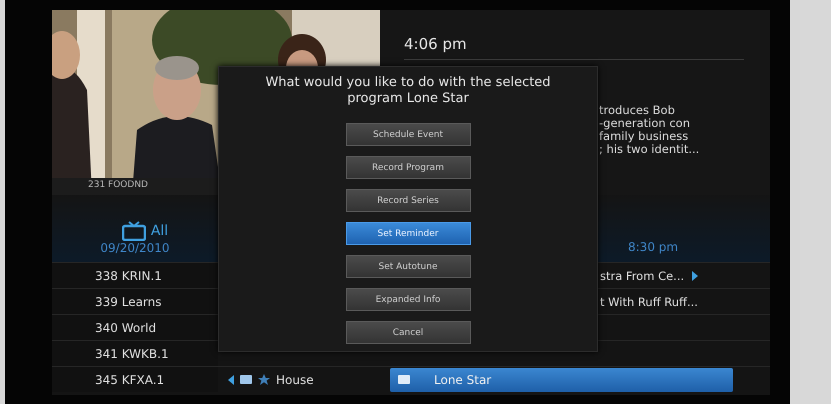 The height and width of the screenshot is (404, 831). Describe the element at coordinates (653, 247) in the screenshot. I see `time-slot: 8:30 pm` at that location.